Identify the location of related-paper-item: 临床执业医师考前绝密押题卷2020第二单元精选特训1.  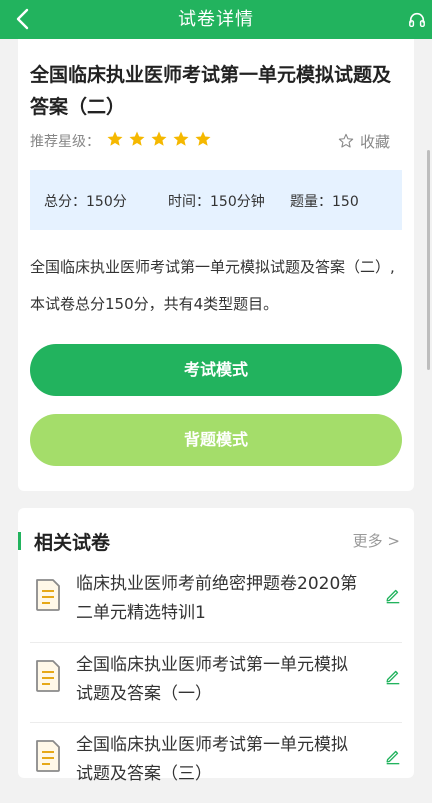
(216, 602).